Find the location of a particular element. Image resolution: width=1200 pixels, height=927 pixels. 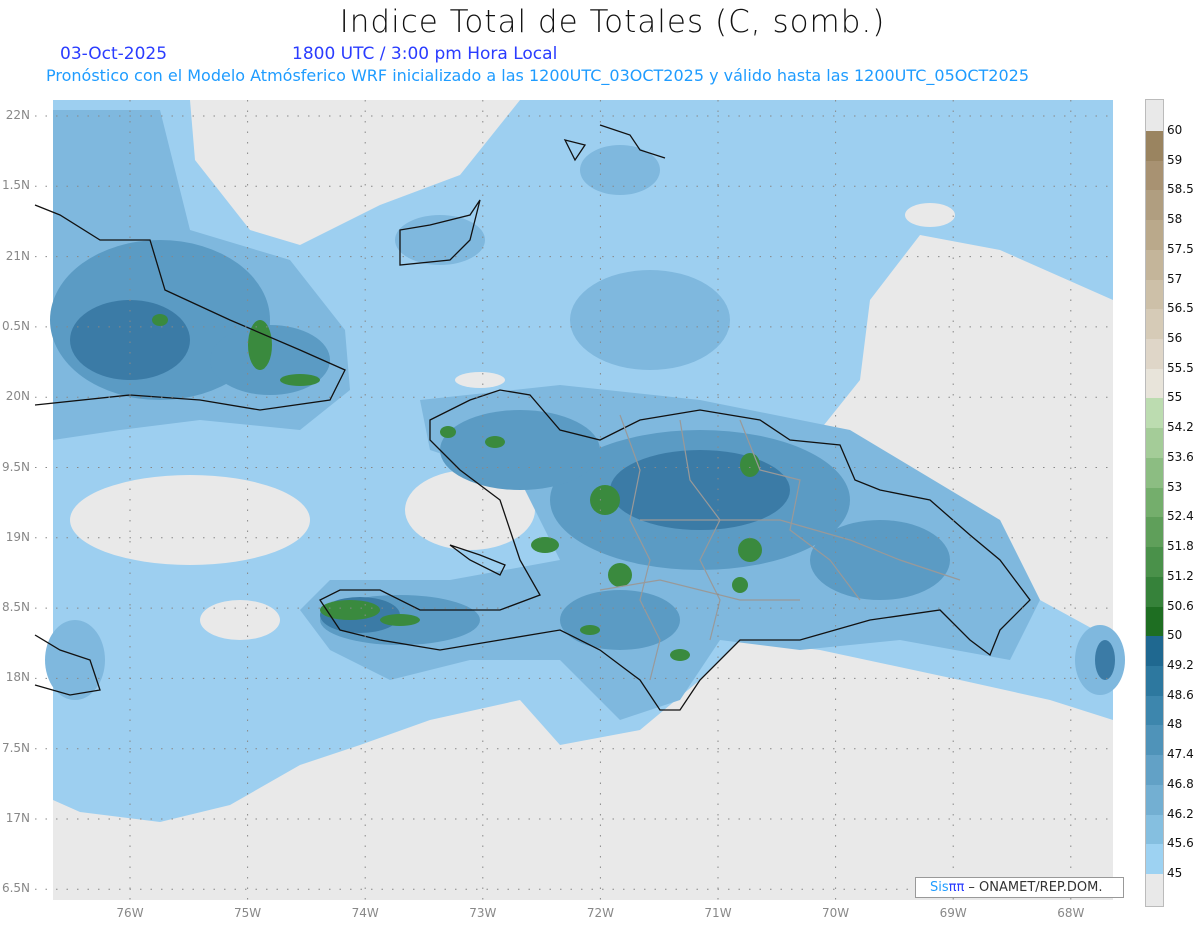

colorbar-label: 54.2 is located at coordinates (1180, 427).